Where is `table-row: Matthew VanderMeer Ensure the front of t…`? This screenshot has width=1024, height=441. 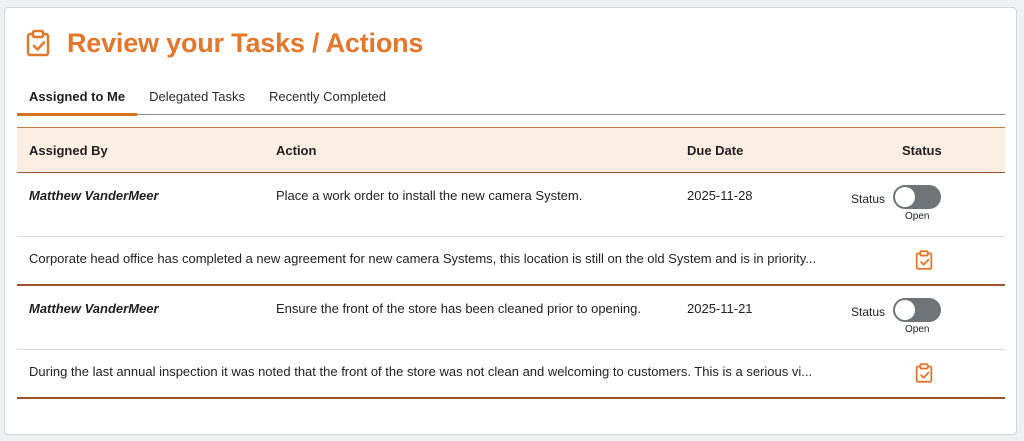 table-row: Matthew VanderMeer Ensure the front of t… is located at coordinates (511, 318).